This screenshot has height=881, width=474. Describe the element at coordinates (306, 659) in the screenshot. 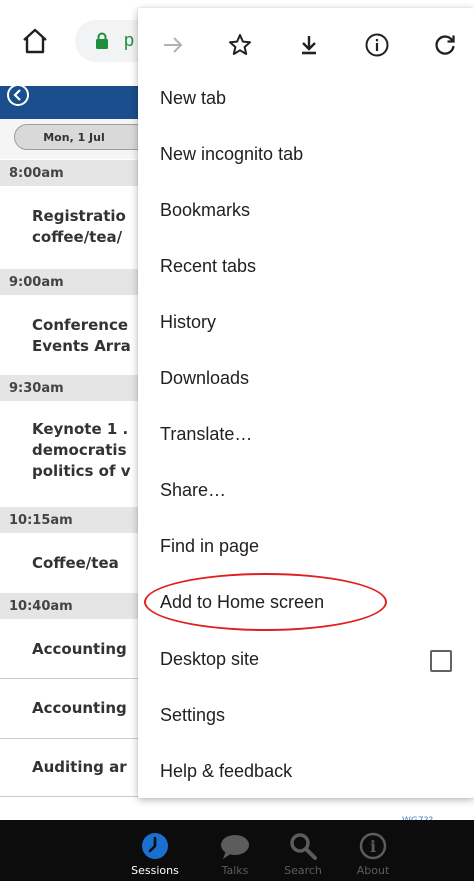

I see `menu-item-desktop-site: Desktop site` at that location.